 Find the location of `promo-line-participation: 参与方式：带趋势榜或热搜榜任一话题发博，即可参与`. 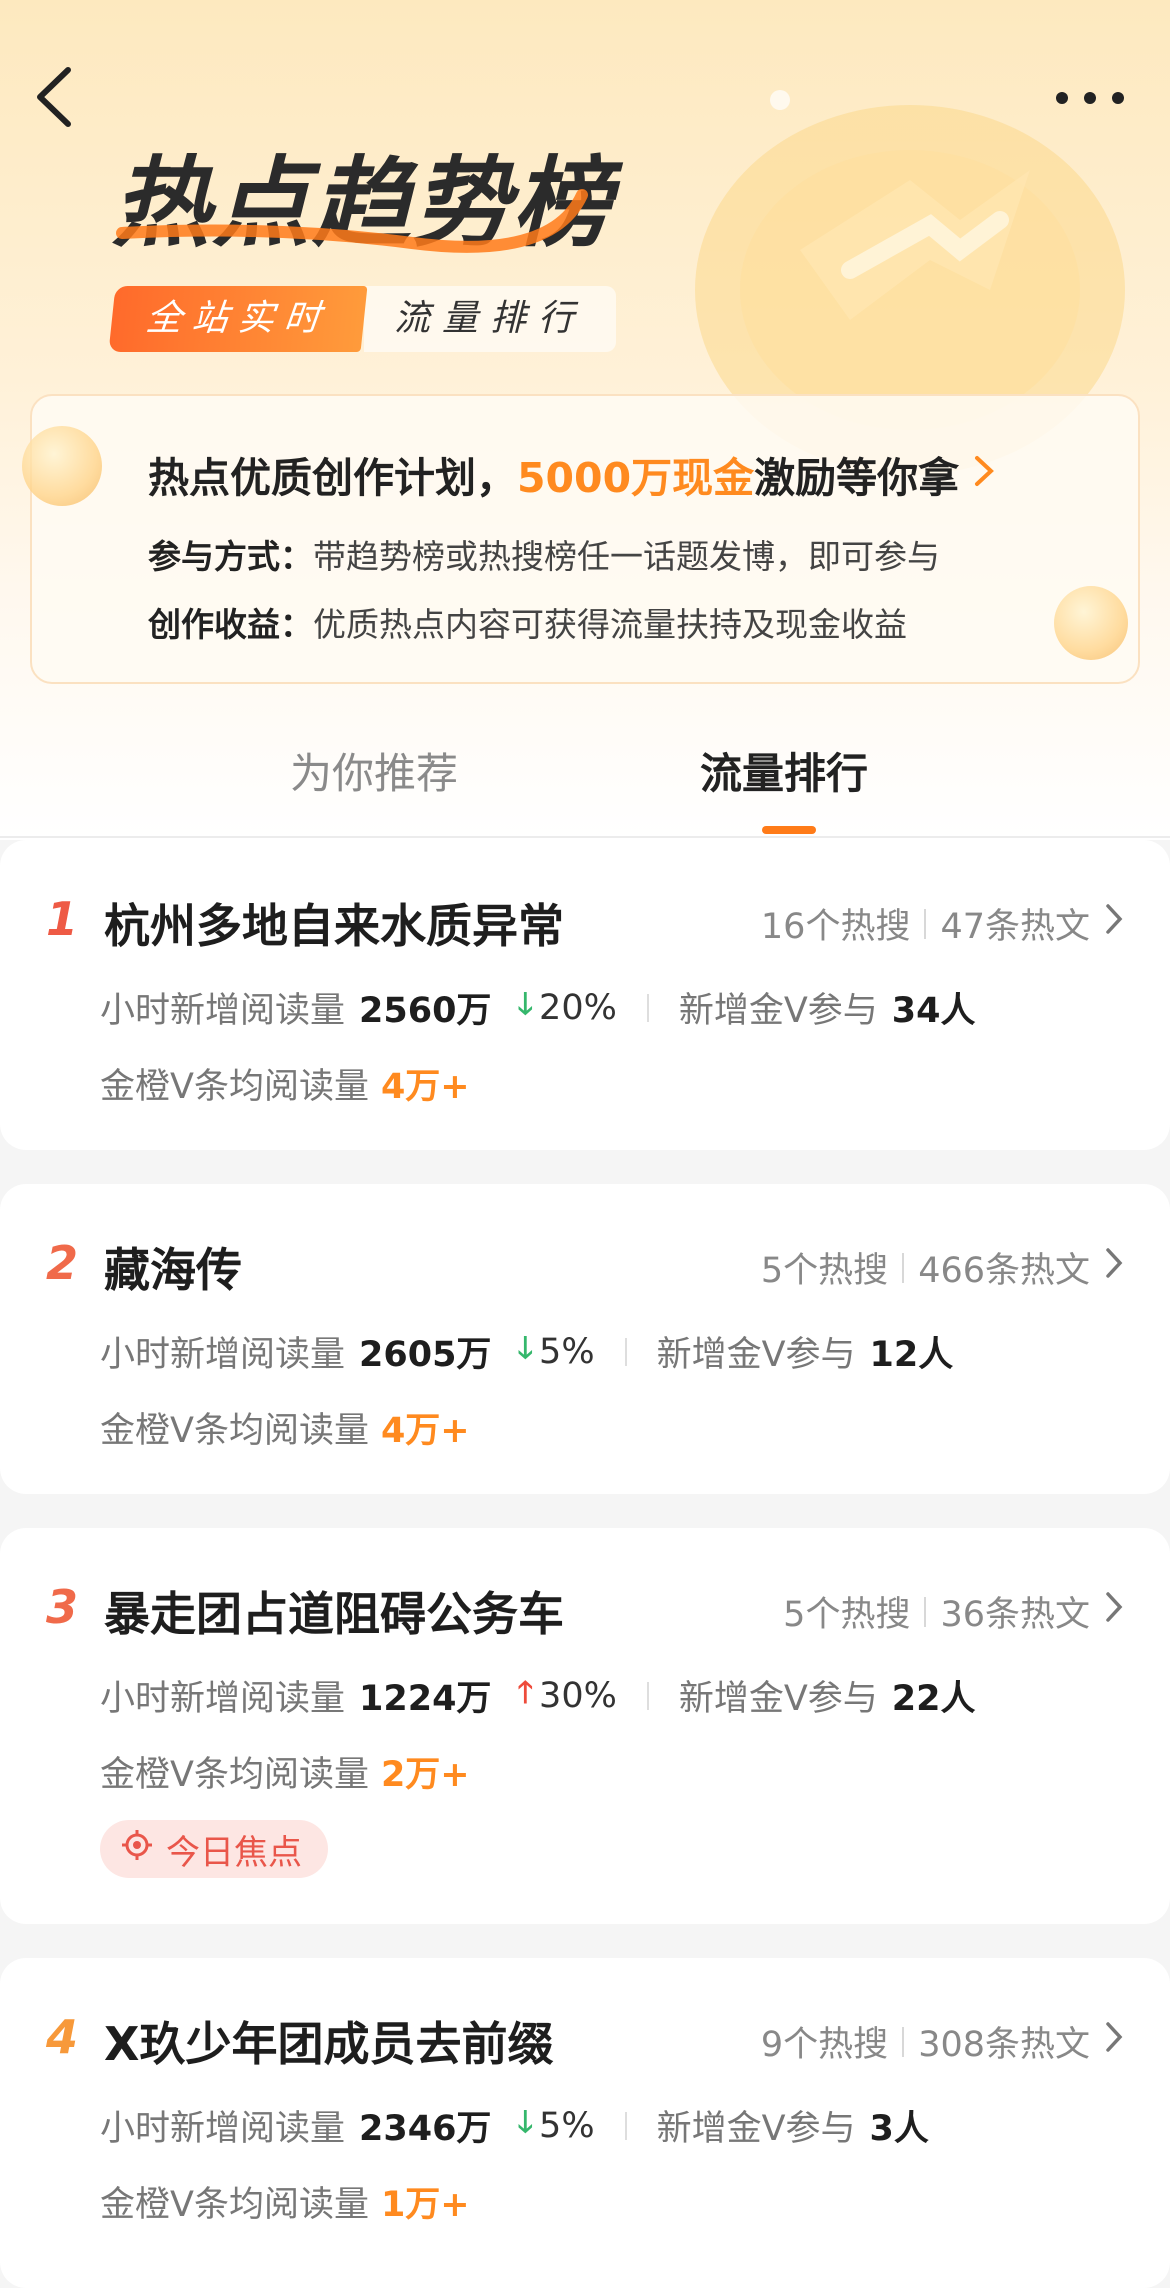

promo-line-participation: 参与方式：带趋势榜或热搜榜任一话题发博，即可参与 is located at coordinates (544, 554).